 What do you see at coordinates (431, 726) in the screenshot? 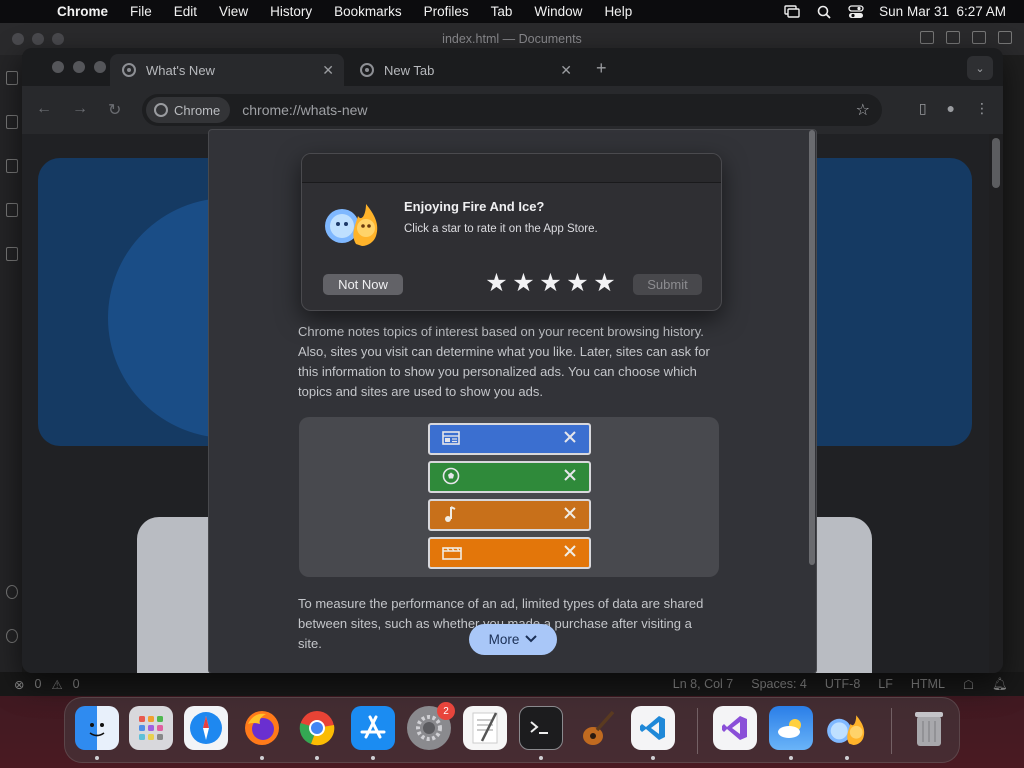
I see `system-settings-gear-icon: 2` at bounding box center [431, 726].